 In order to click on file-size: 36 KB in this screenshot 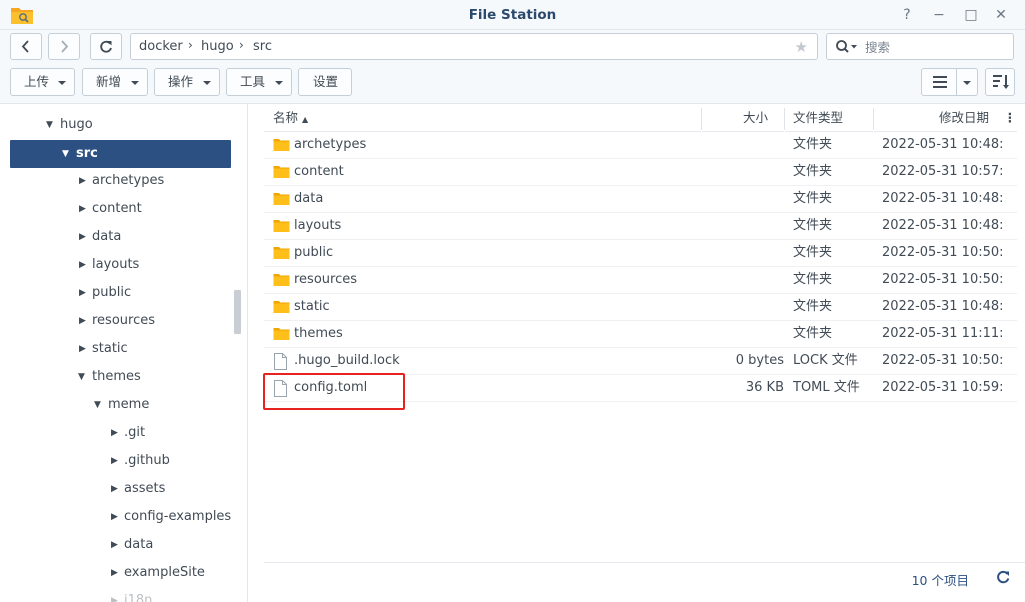, I will do `click(764, 387)`.